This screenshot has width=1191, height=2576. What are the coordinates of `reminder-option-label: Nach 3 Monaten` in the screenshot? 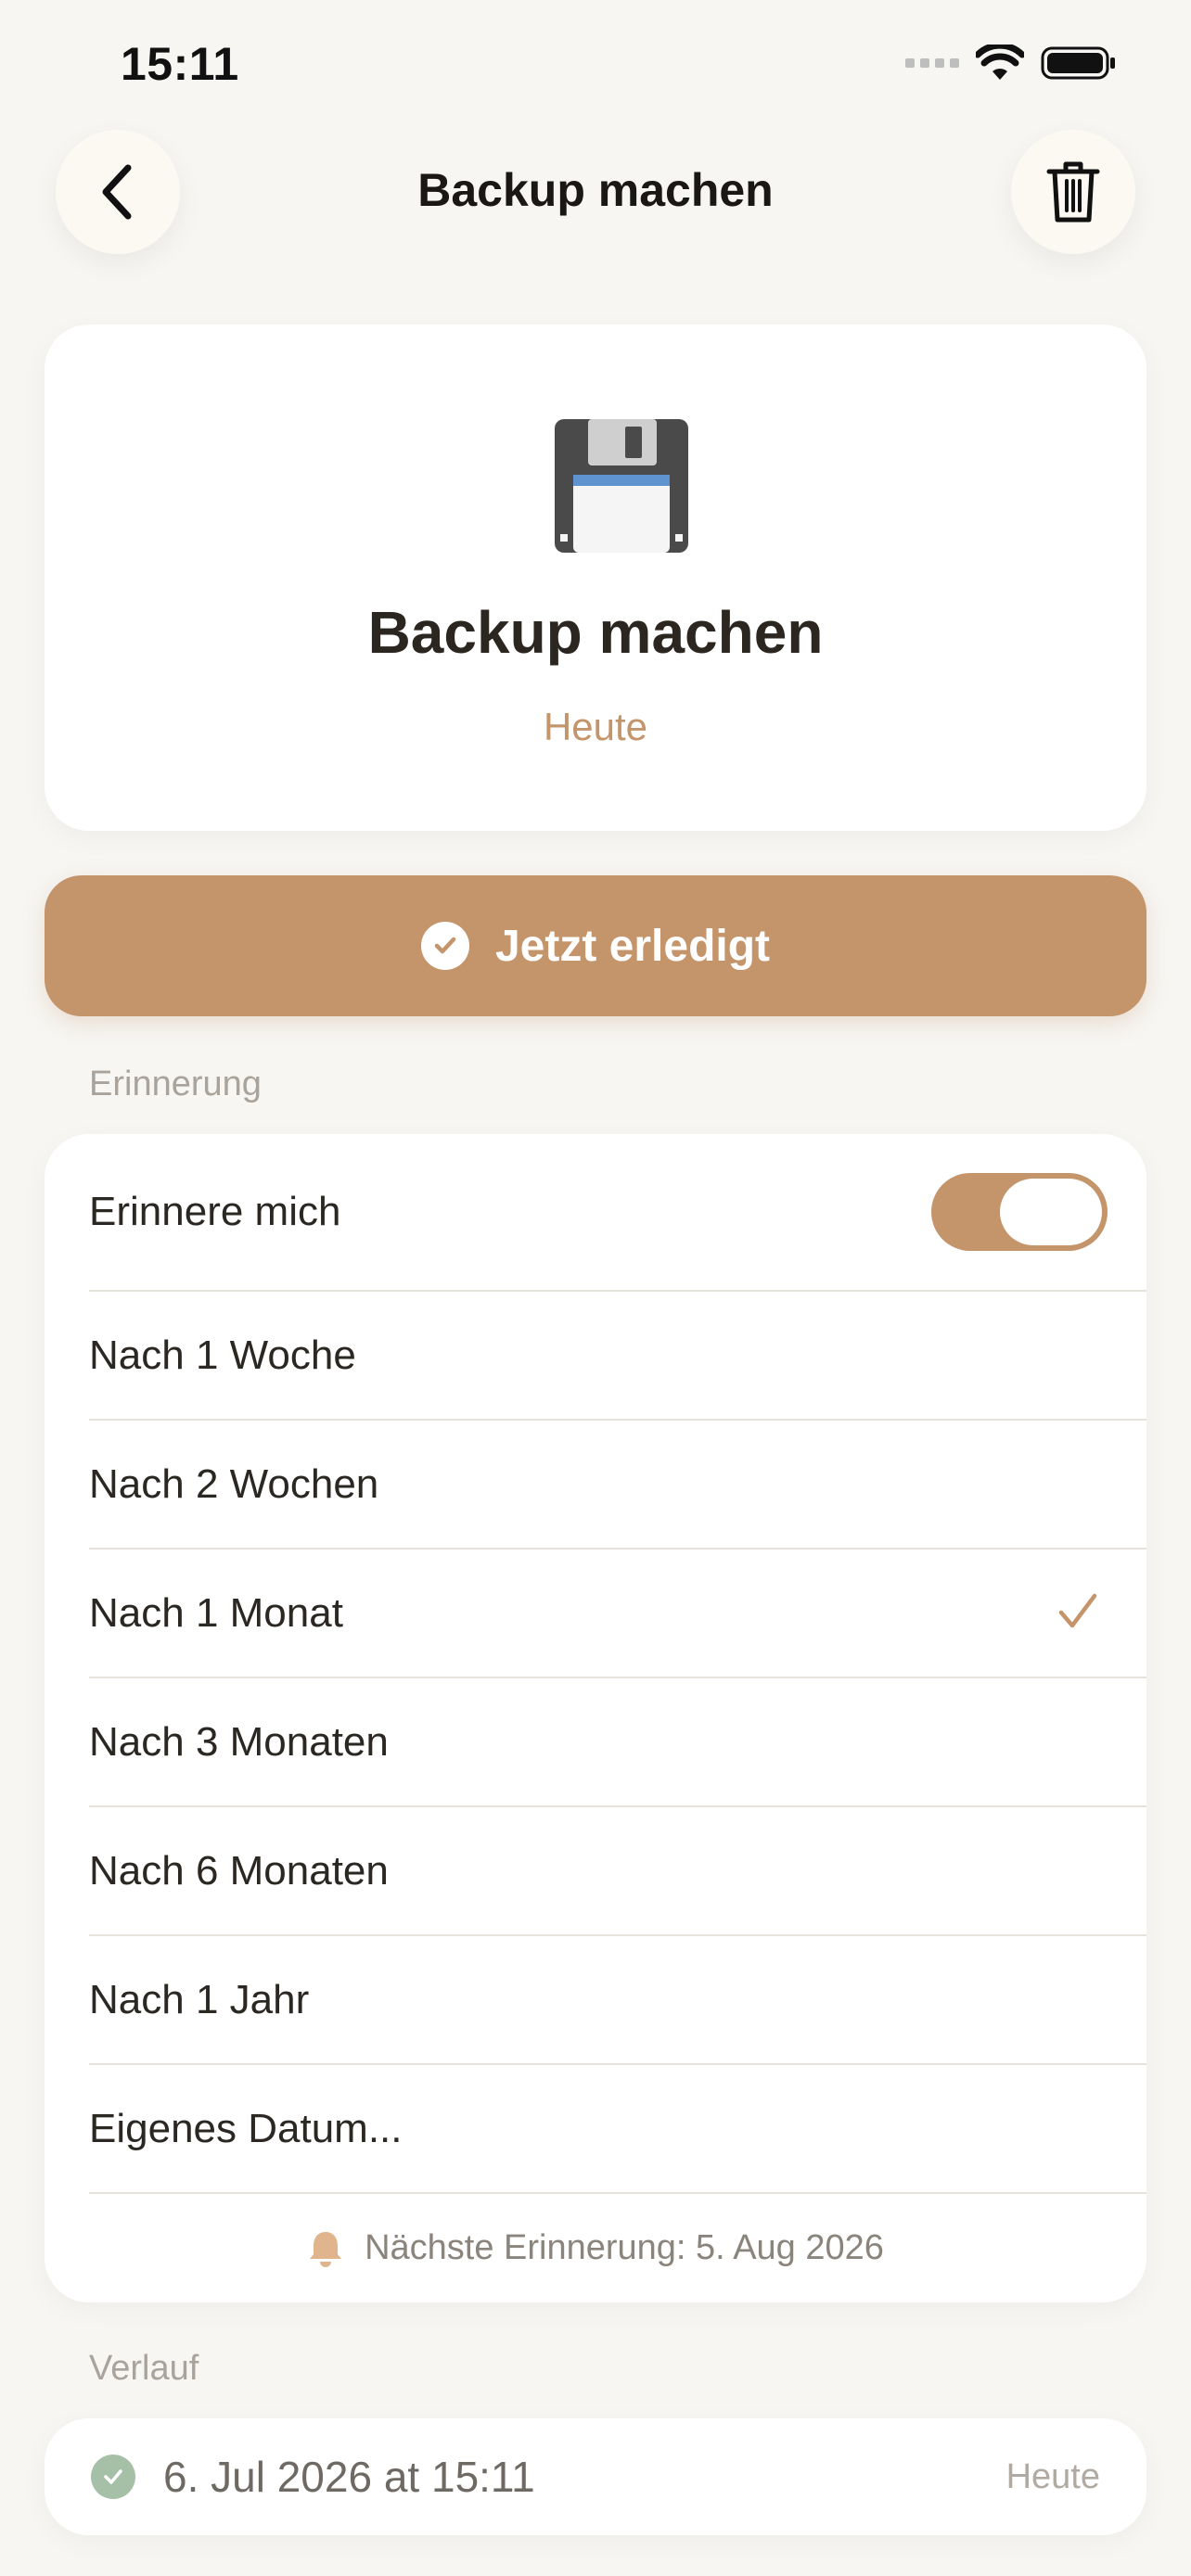 It's located at (239, 1741).